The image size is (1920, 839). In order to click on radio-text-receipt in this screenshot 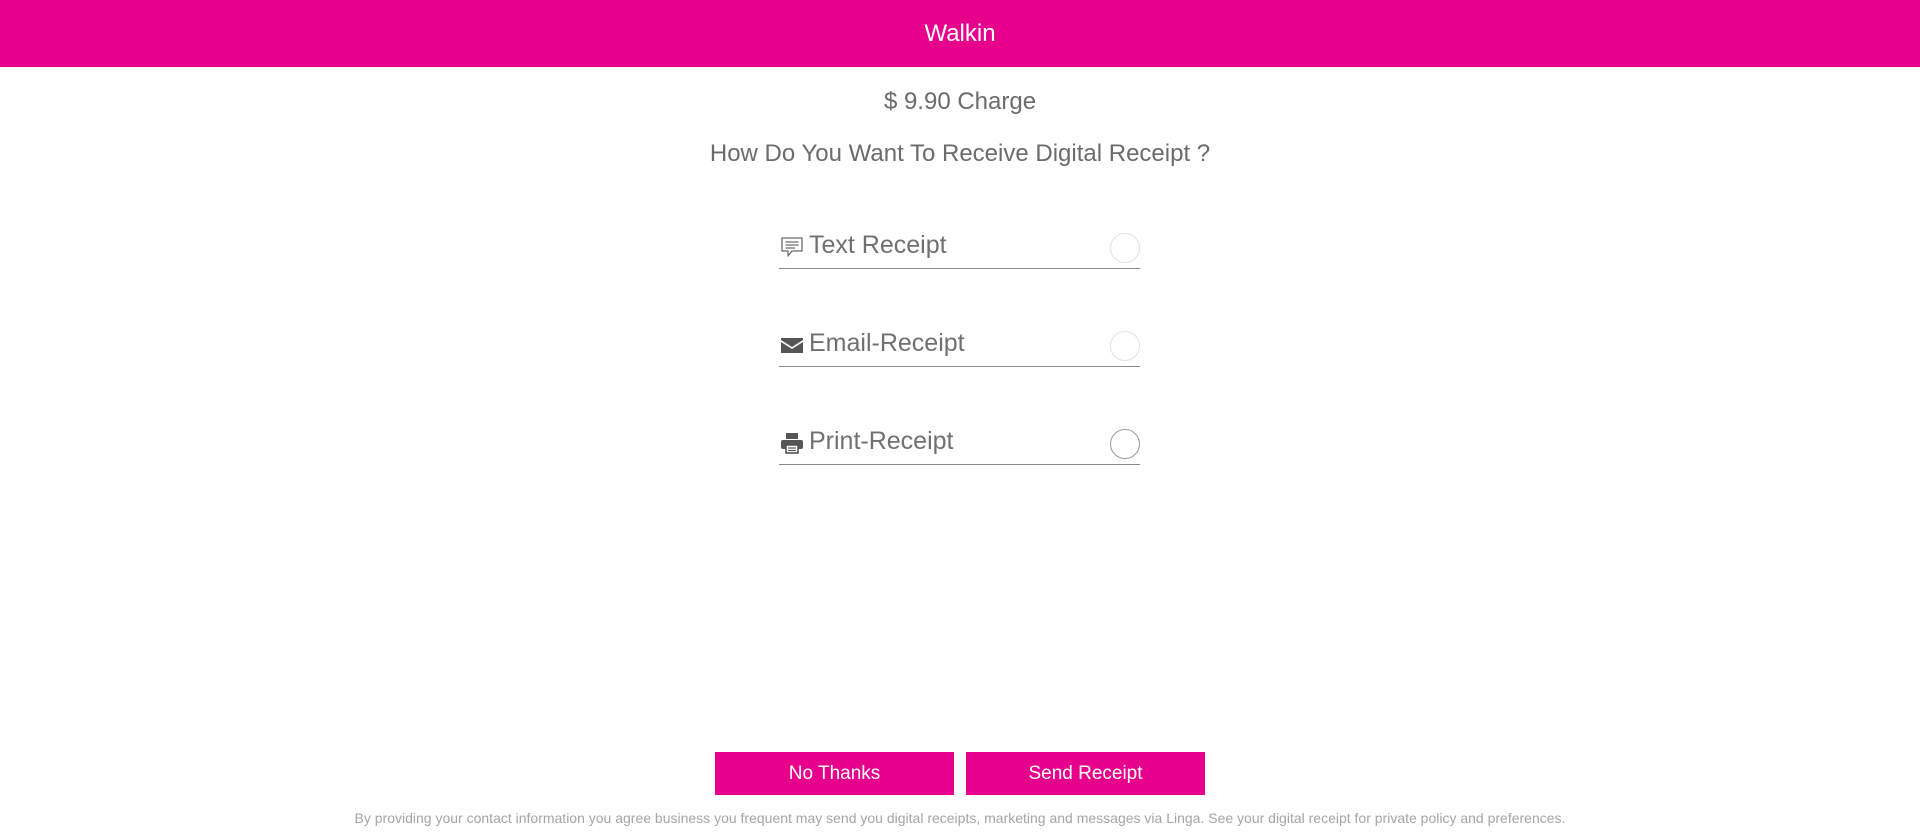, I will do `click(1125, 248)`.